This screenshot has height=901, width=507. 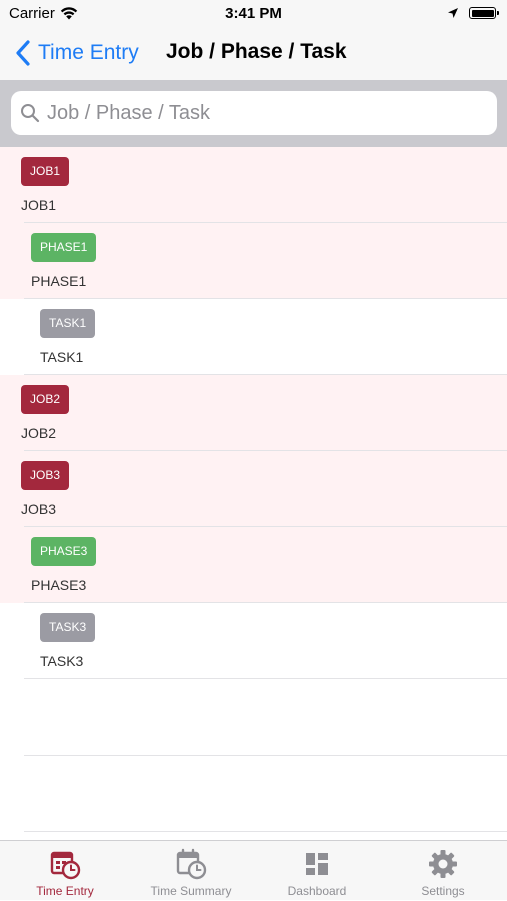 I want to click on gear-icon, so click(x=443, y=864).